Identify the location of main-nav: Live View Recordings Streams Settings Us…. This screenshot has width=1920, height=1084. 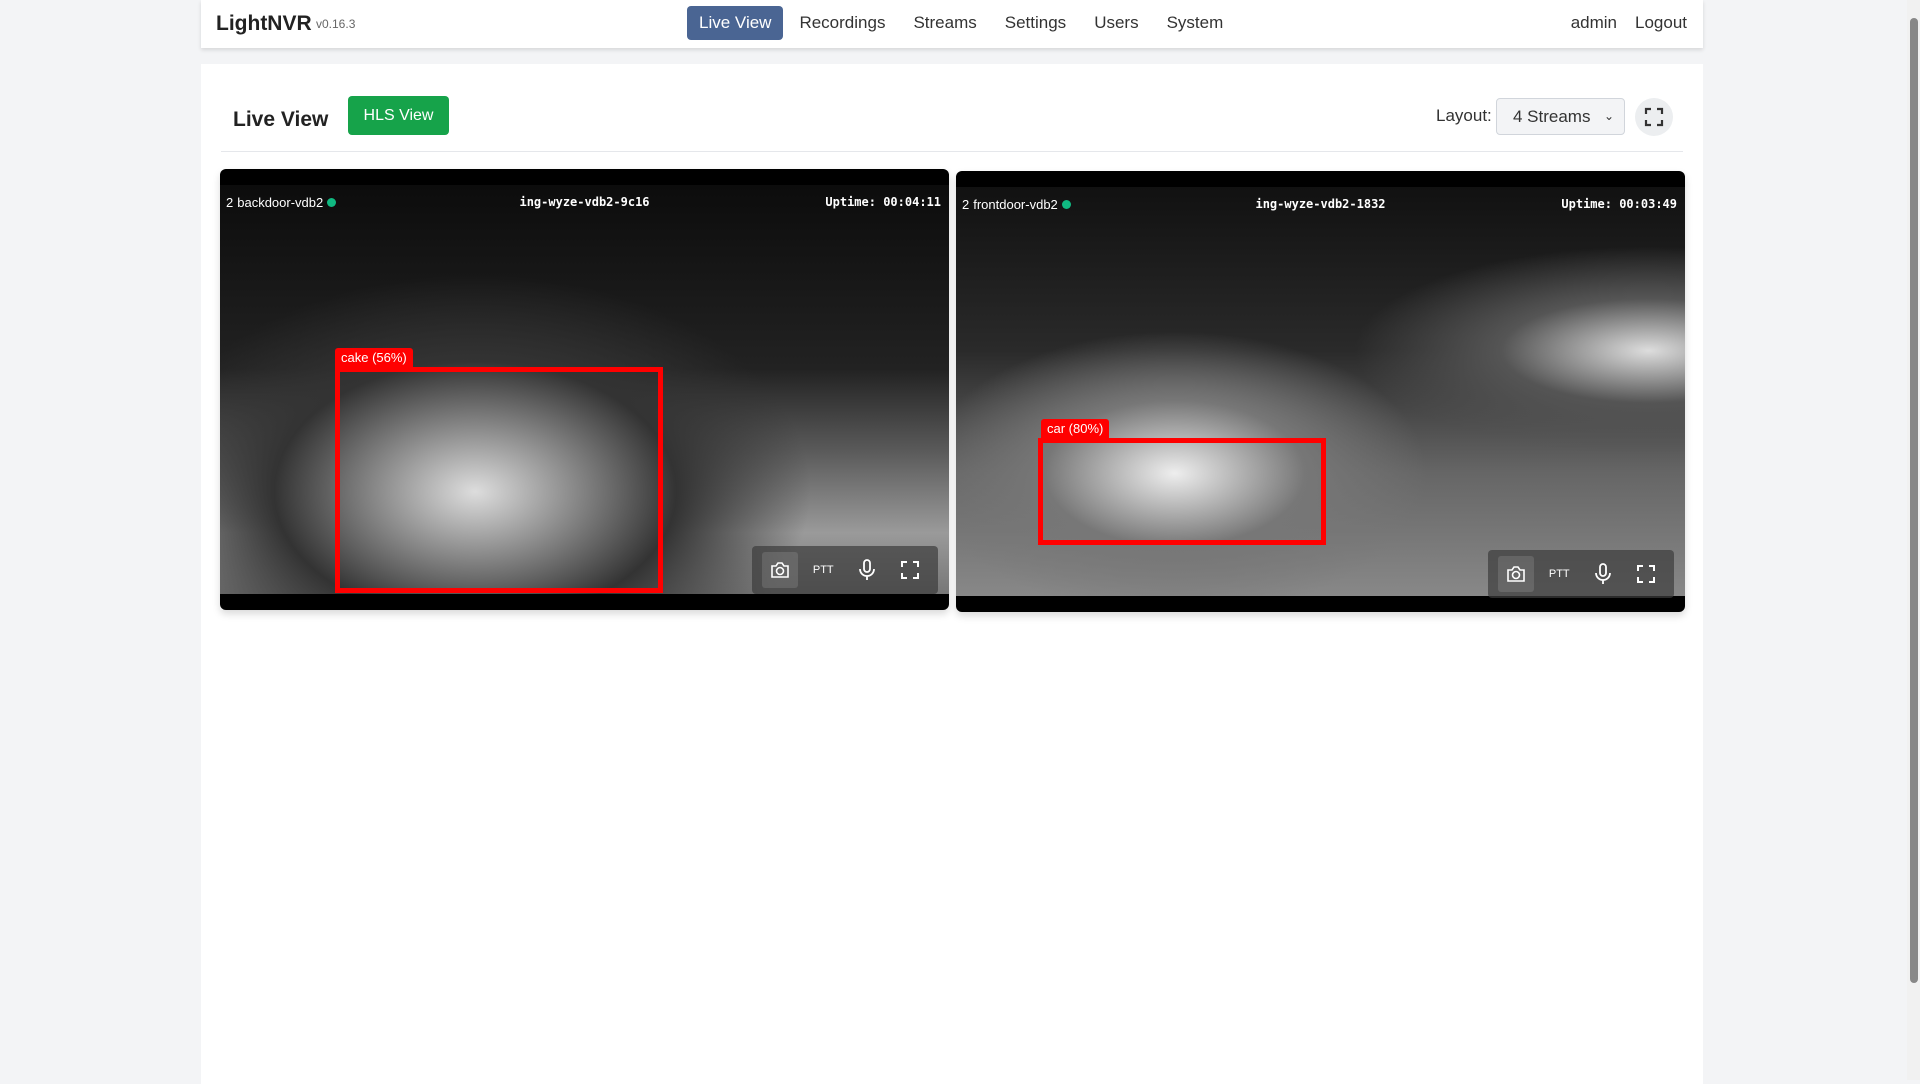
(961, 23).